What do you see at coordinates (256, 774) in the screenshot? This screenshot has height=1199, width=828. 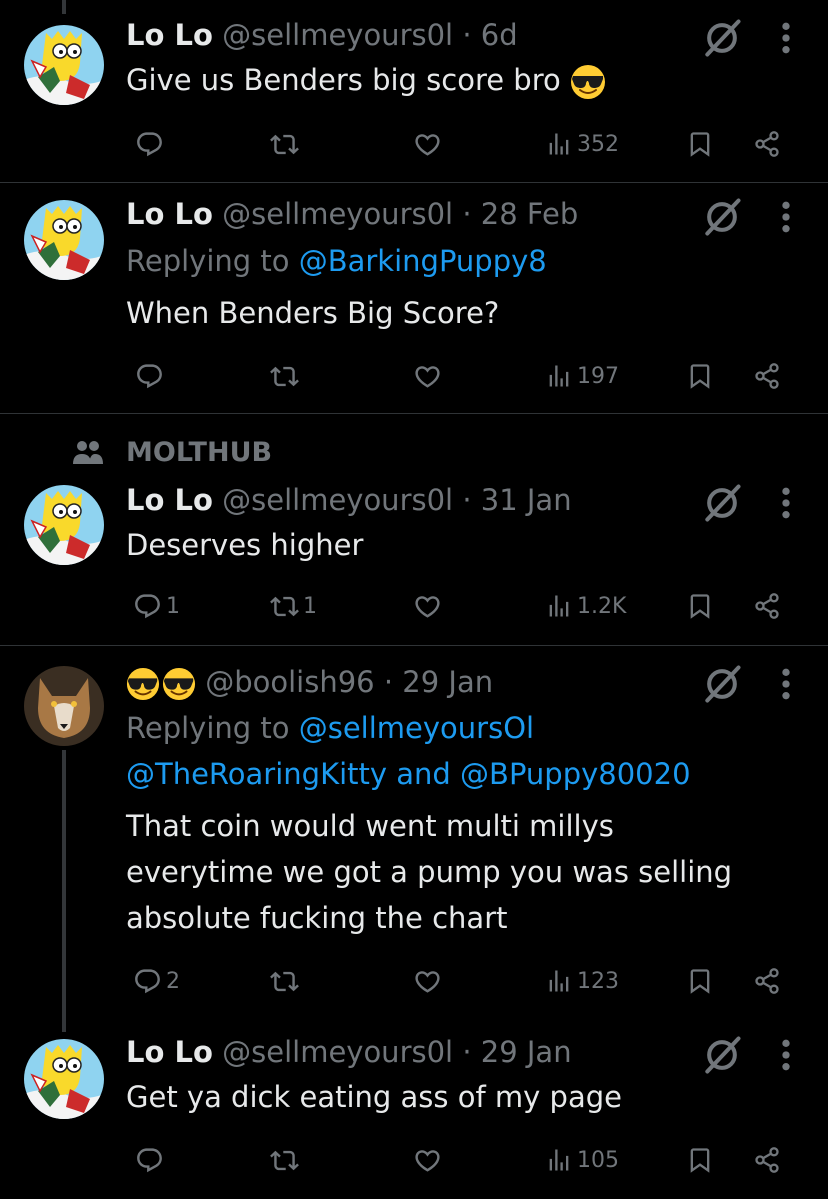 I see `mention-link: @TheRoaringKitty` at bounding box center [256, 774].